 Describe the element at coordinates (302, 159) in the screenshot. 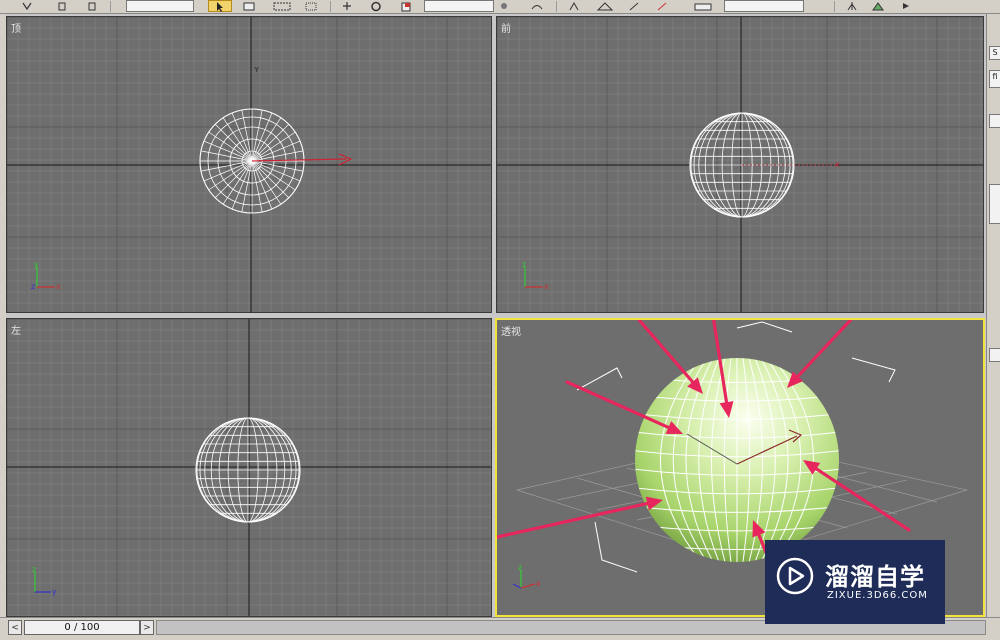

I see `x-gizmo-arrow` at that location.